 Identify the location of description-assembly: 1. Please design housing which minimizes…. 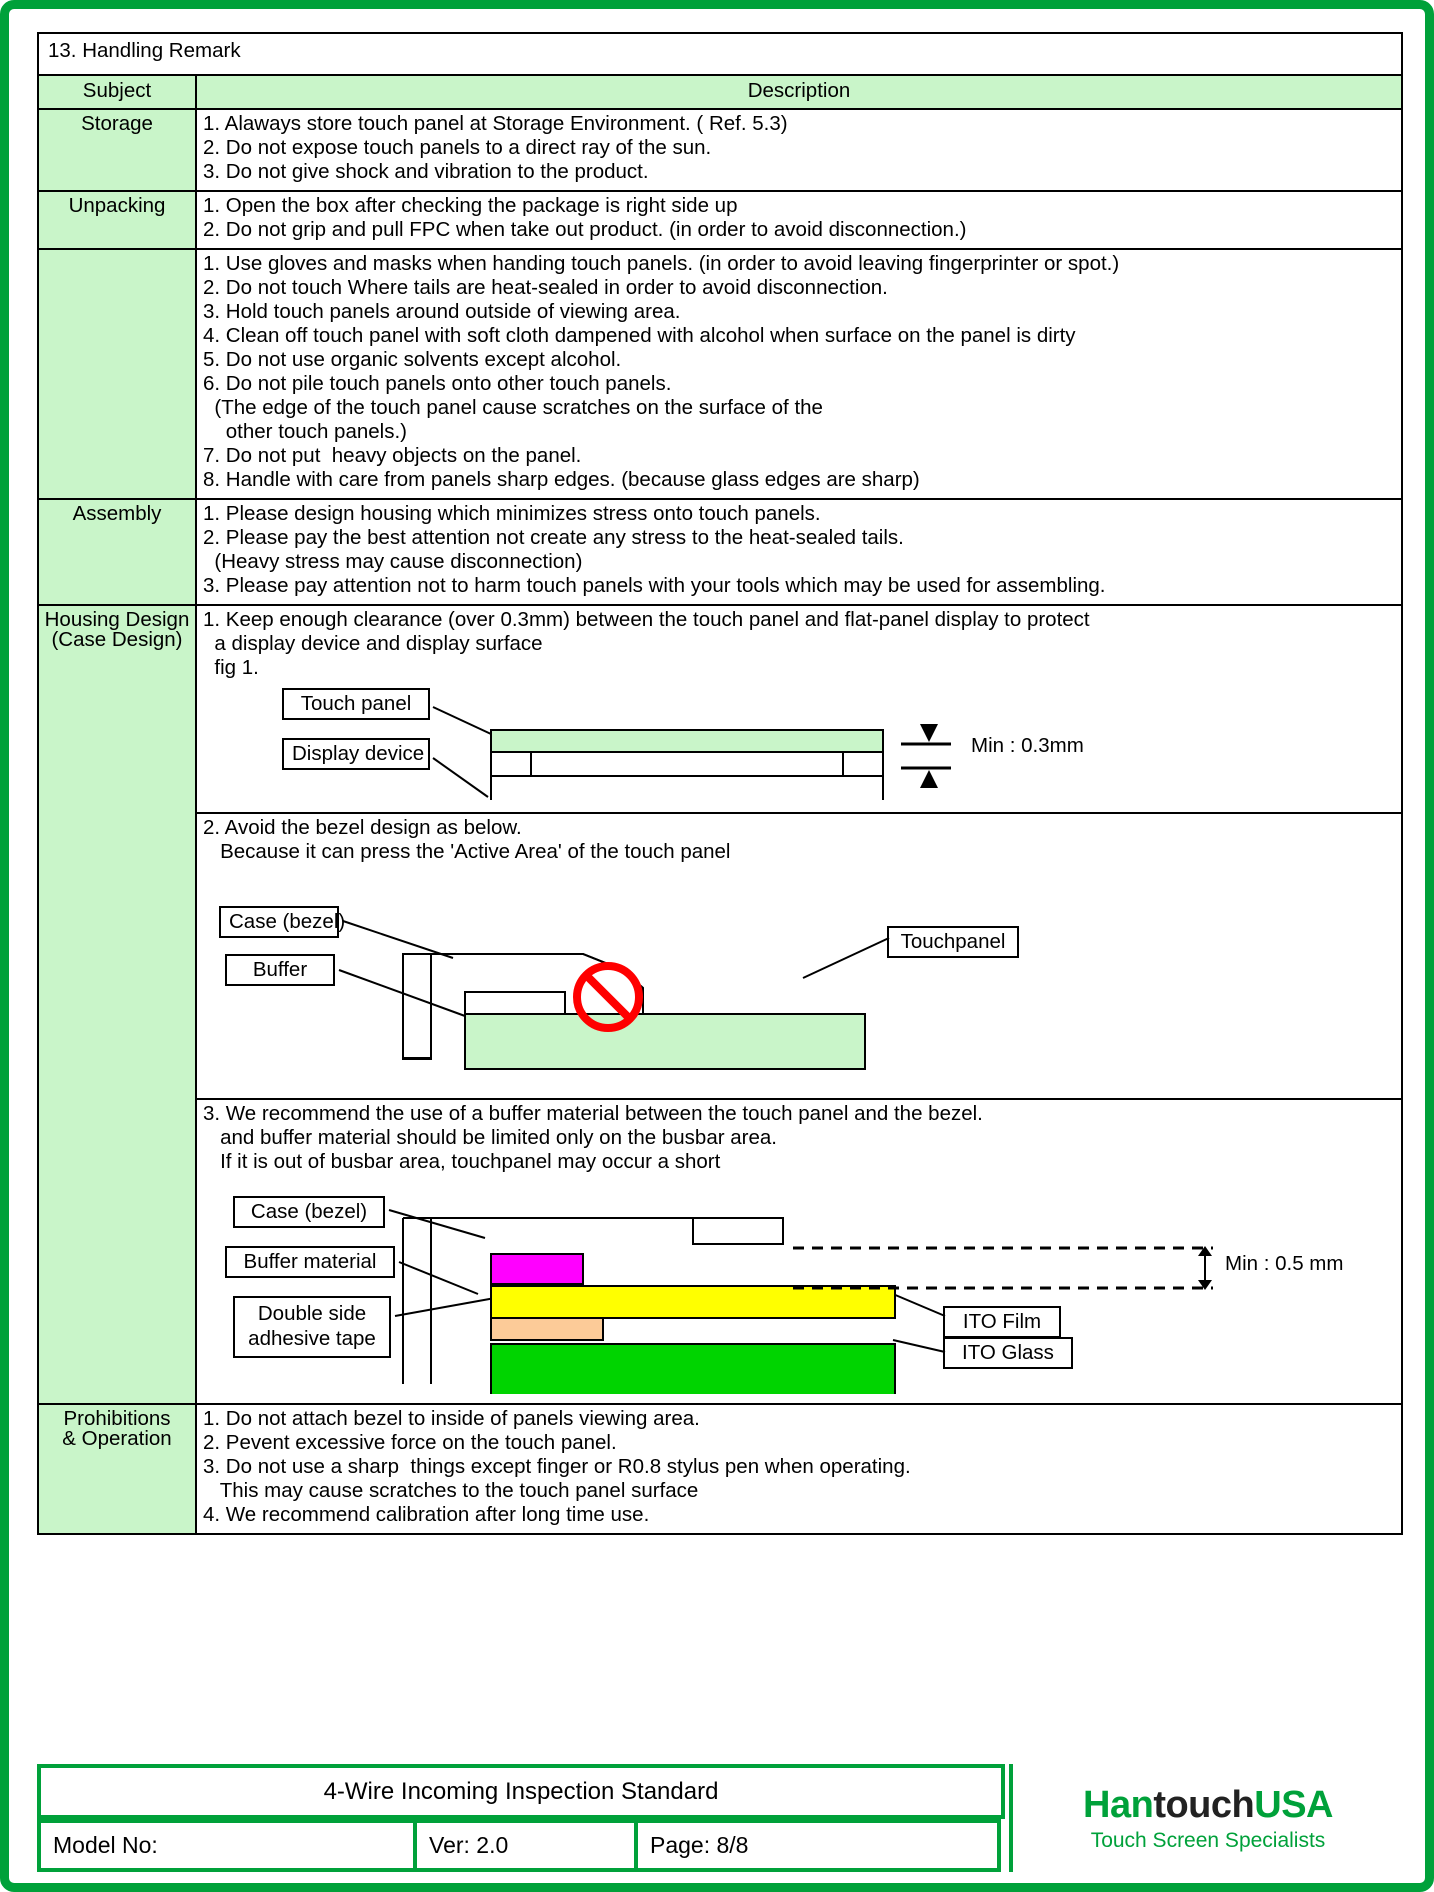
(799, 551).